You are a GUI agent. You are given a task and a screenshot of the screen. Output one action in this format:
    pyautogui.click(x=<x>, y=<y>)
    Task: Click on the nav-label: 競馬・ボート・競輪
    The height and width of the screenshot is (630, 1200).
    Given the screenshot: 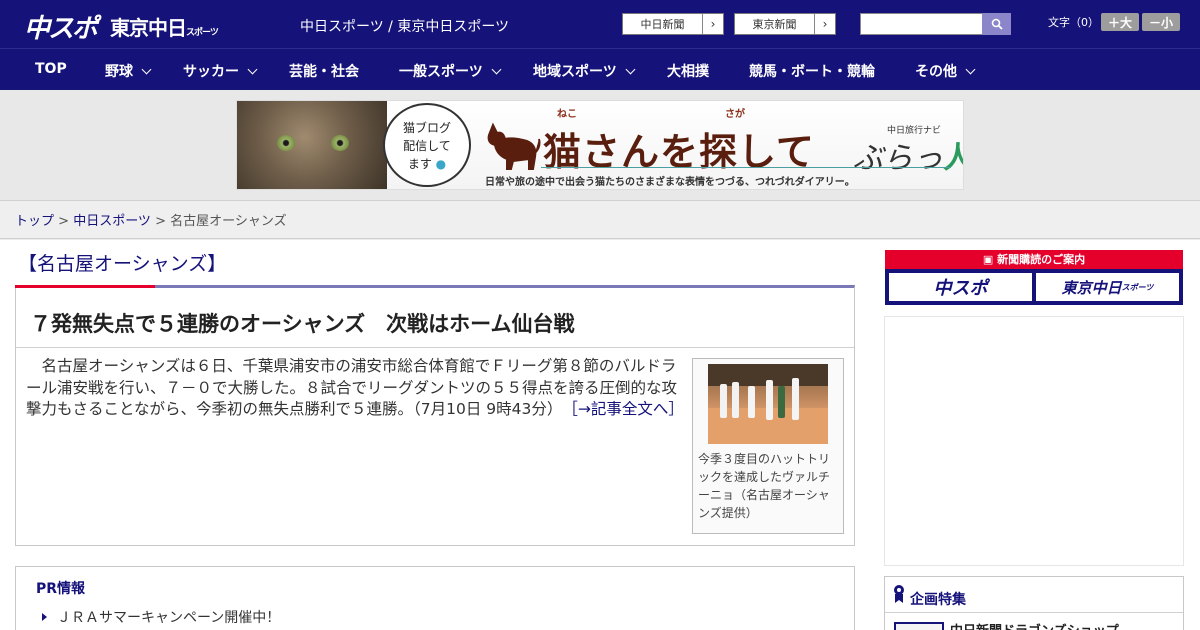 What is the action you would take?
    pyautogui.click(x=812, y=72)
    